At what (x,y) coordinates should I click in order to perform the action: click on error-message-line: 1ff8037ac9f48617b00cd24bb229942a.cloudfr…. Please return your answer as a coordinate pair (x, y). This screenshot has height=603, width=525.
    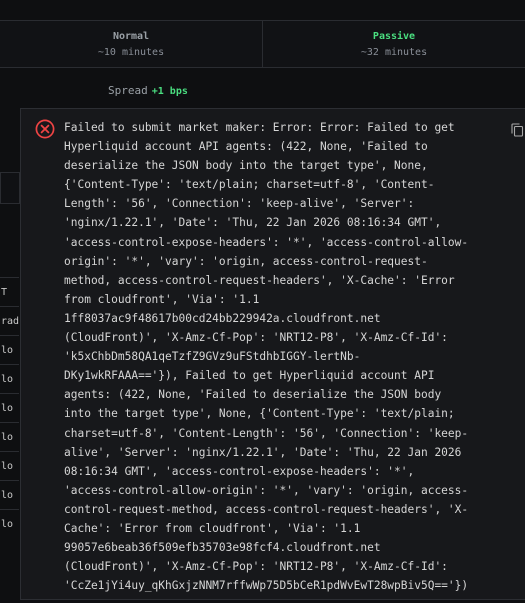
    Looking at the image, I should click on (222, 318).